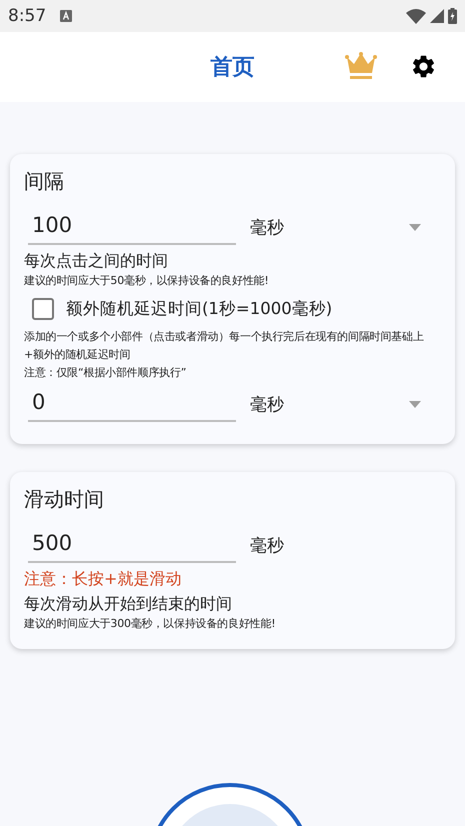 Image resolution: width=465 pixels, height=826 pixels. What do you see at coordinates (232, 68) in the screenshot?
I see `page-title: 首页` at bounding box center [232, 68].